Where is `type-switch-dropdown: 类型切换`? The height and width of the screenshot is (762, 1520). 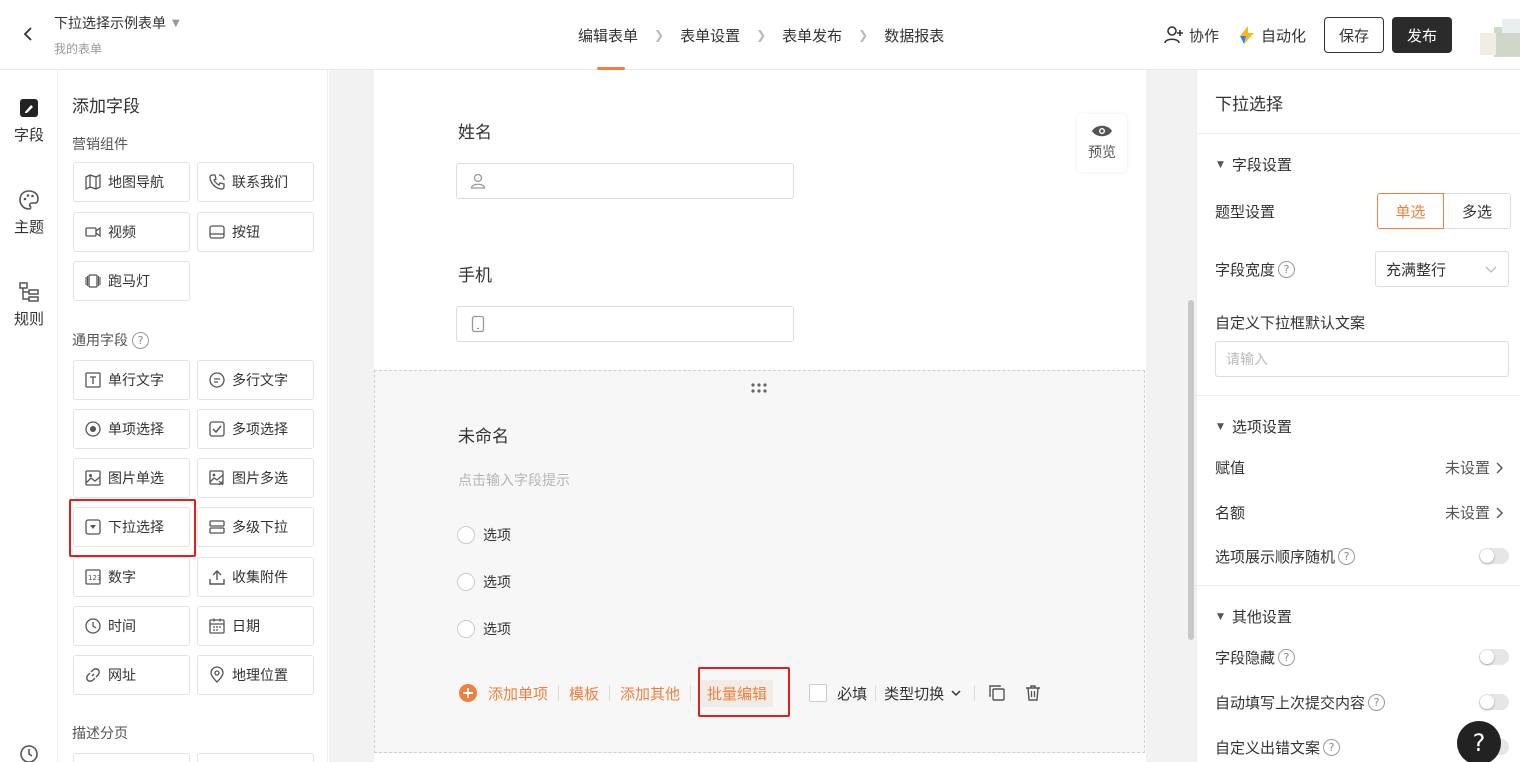 type-switch-dropdown: 类型切换 is located at coordinates (923, 693).